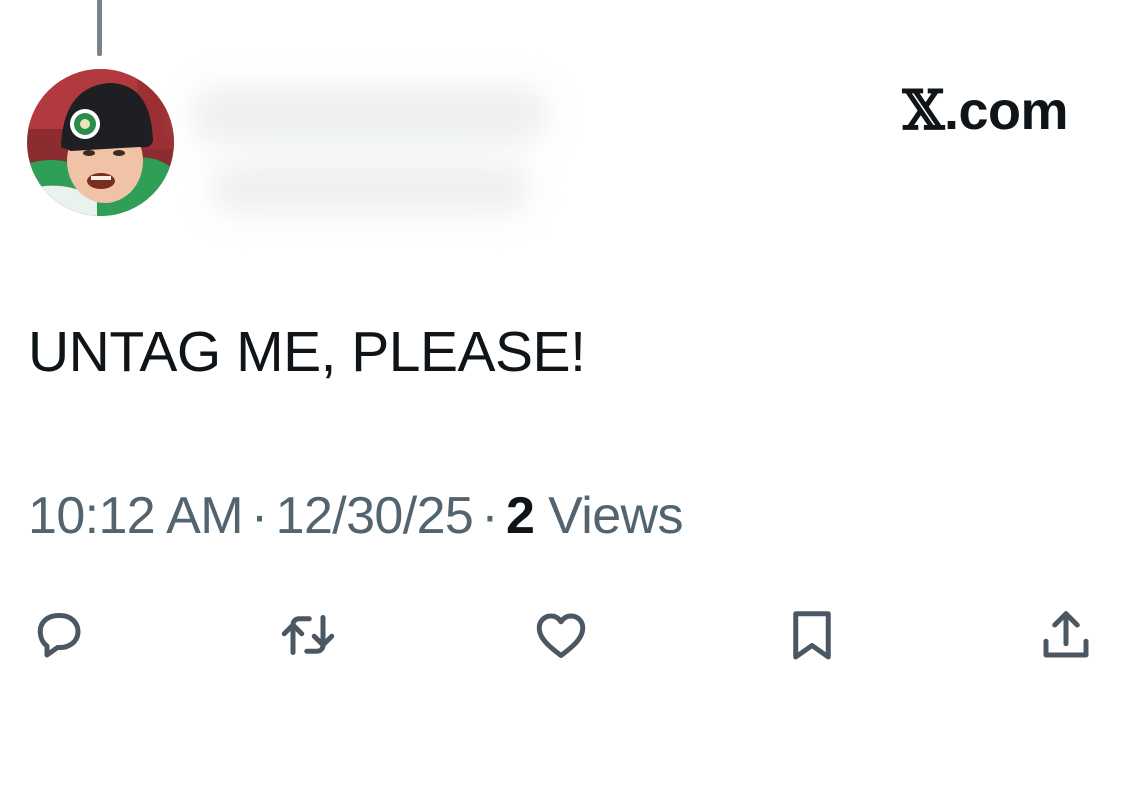 Image resolution: width=1123 pixels, height=786 pixels. I want to click on views-count: 2, so click(520, 516).